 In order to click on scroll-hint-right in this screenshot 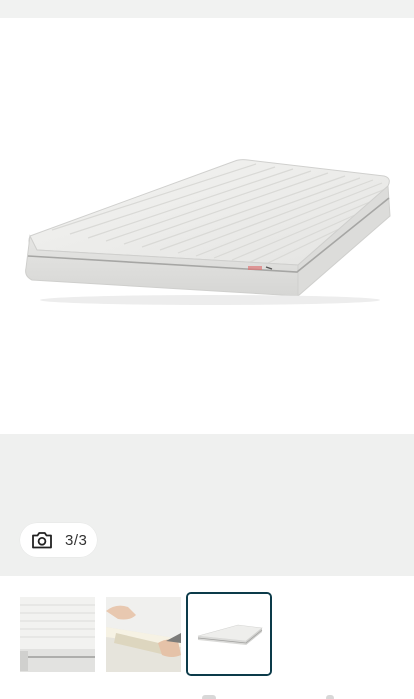, I will do `click(330, 697)`.